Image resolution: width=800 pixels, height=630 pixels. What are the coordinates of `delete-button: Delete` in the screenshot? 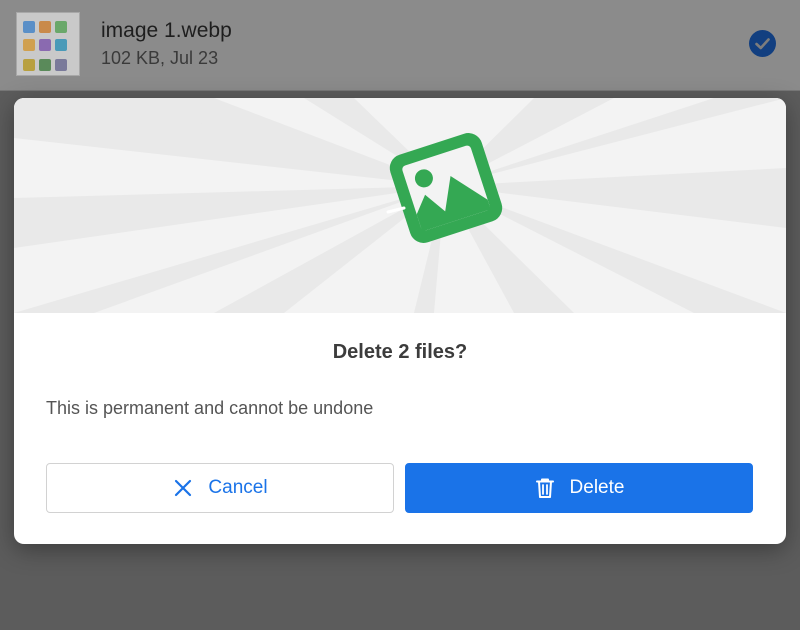 It's located at (579, 488).